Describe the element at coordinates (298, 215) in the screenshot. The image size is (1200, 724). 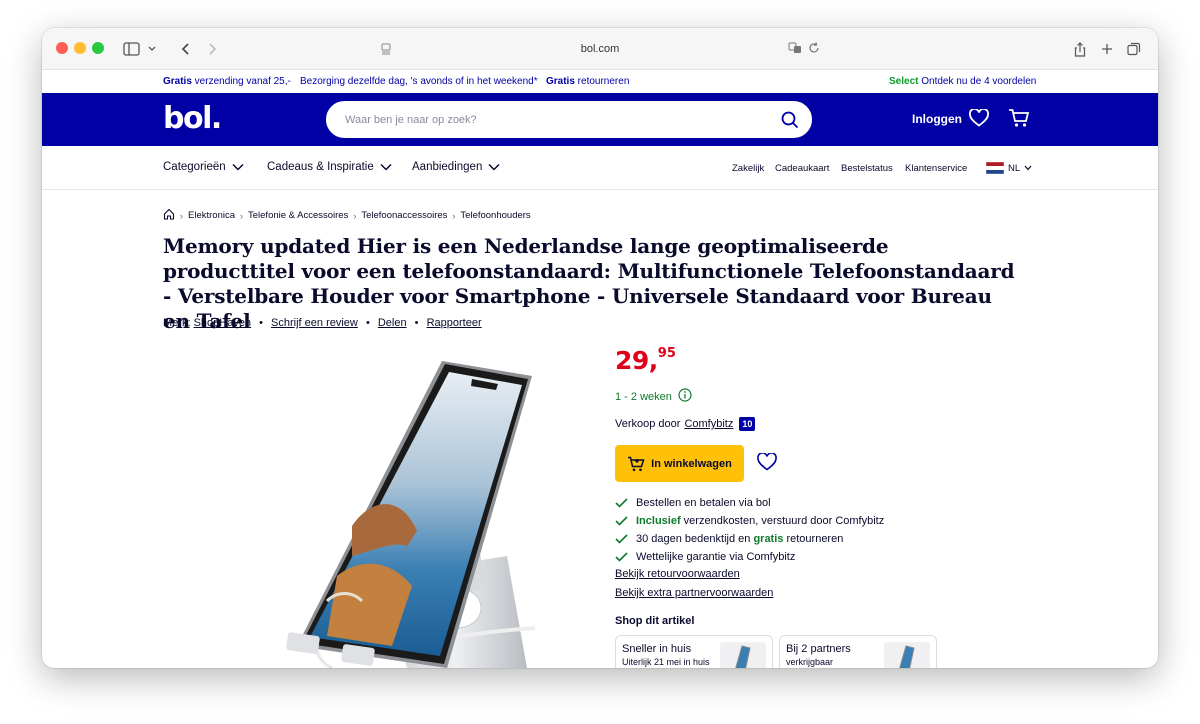
I see `breadcrumb-item: Telefonie & Accessoires` at that location.